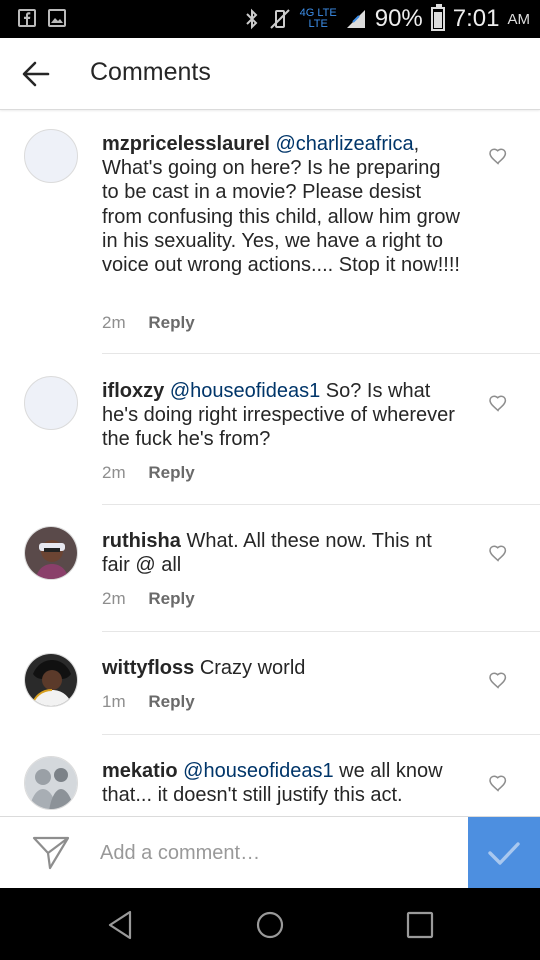 The height and width of the screenshot is (960, 540). Describe the element at coordinates (42, 18) in the screenshot. I see `notification-icons` at that location.